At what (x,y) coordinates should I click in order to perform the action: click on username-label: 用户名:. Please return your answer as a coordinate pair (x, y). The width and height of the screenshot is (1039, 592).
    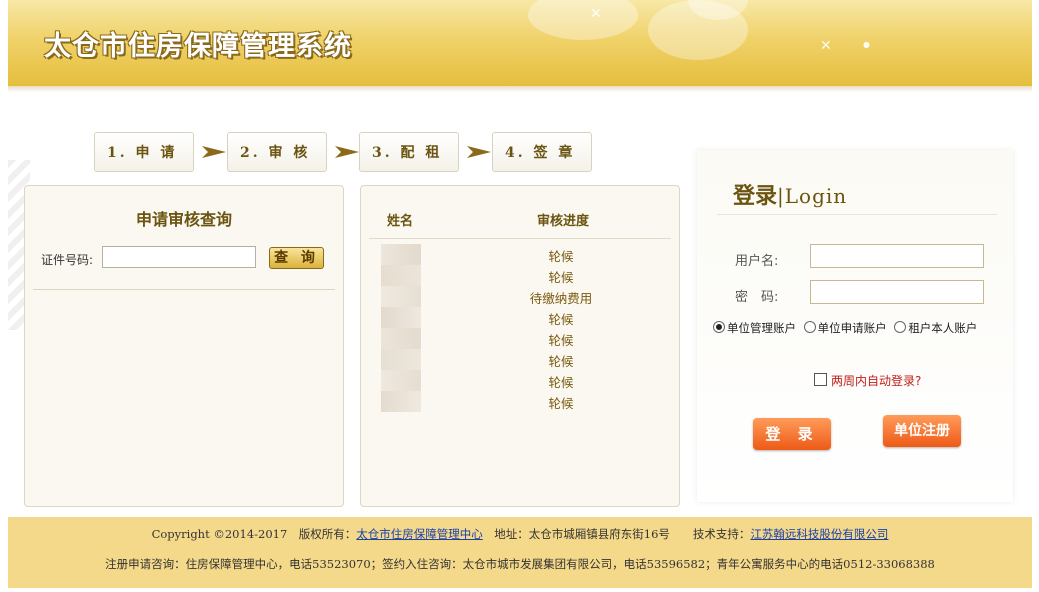
    Looking at the image, I should click on (757, 261).